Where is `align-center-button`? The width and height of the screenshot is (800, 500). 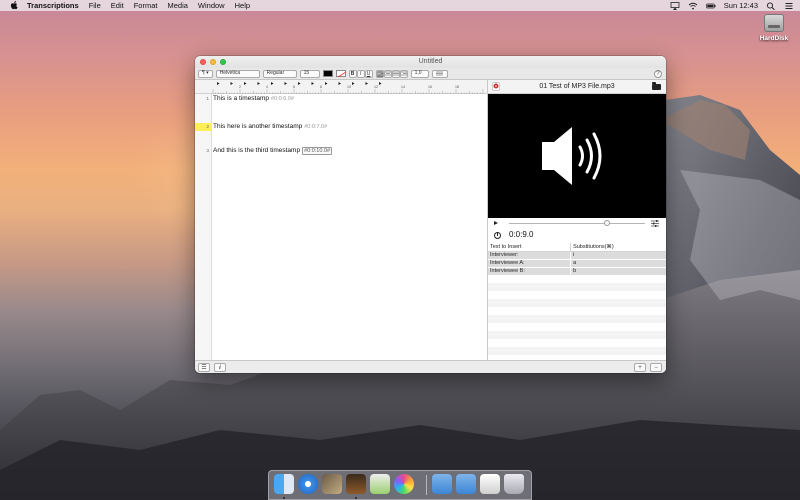 align-center-button is located at coordinates (387, 73).